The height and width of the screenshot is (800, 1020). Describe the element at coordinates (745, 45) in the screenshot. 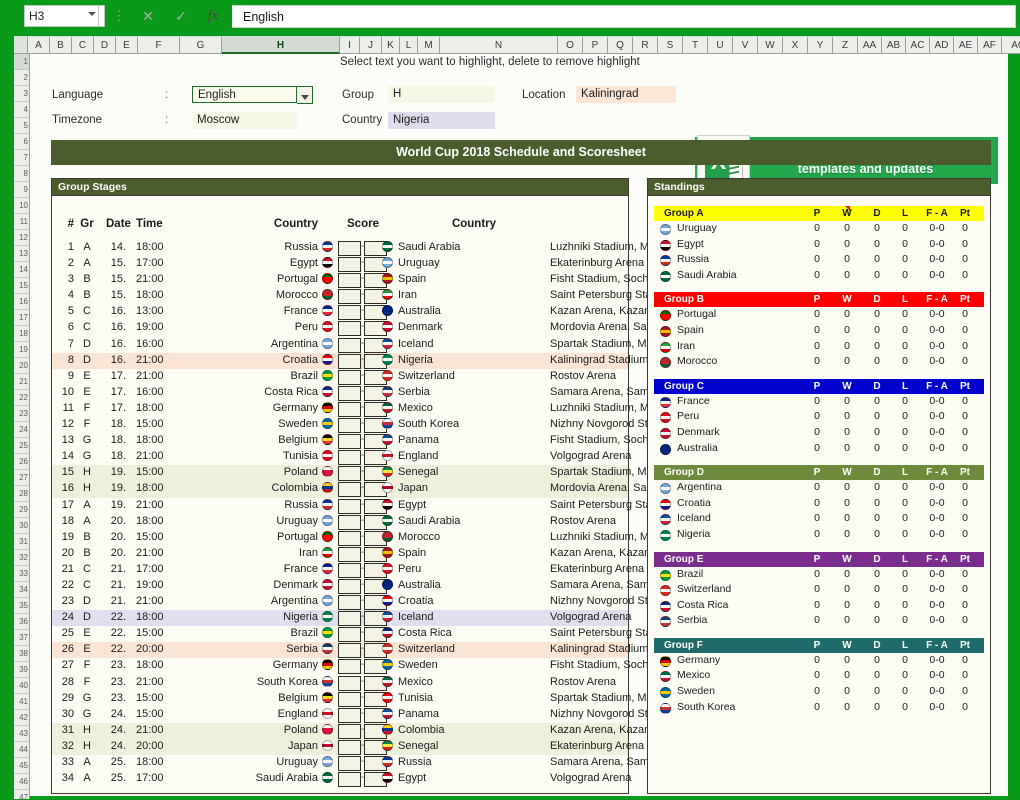

I see `column-header-v: V` at that location.